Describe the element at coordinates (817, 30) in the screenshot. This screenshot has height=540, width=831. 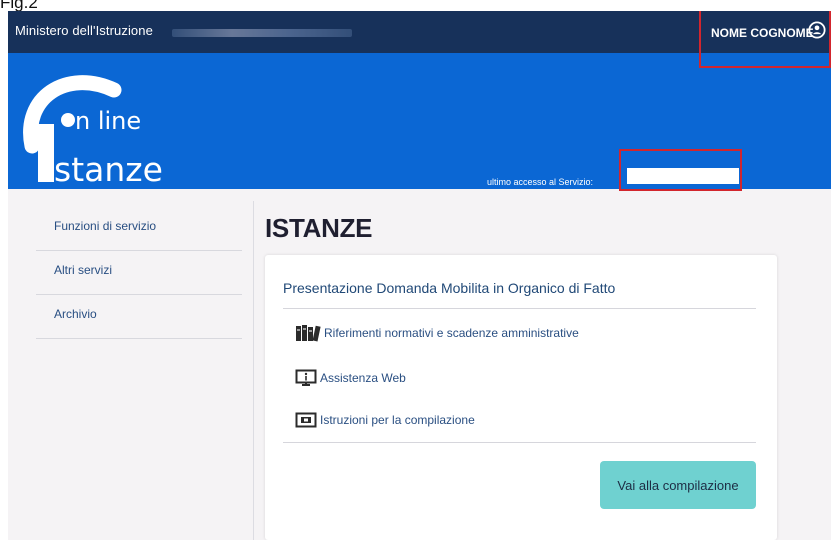
I see `user-icon` at that location.